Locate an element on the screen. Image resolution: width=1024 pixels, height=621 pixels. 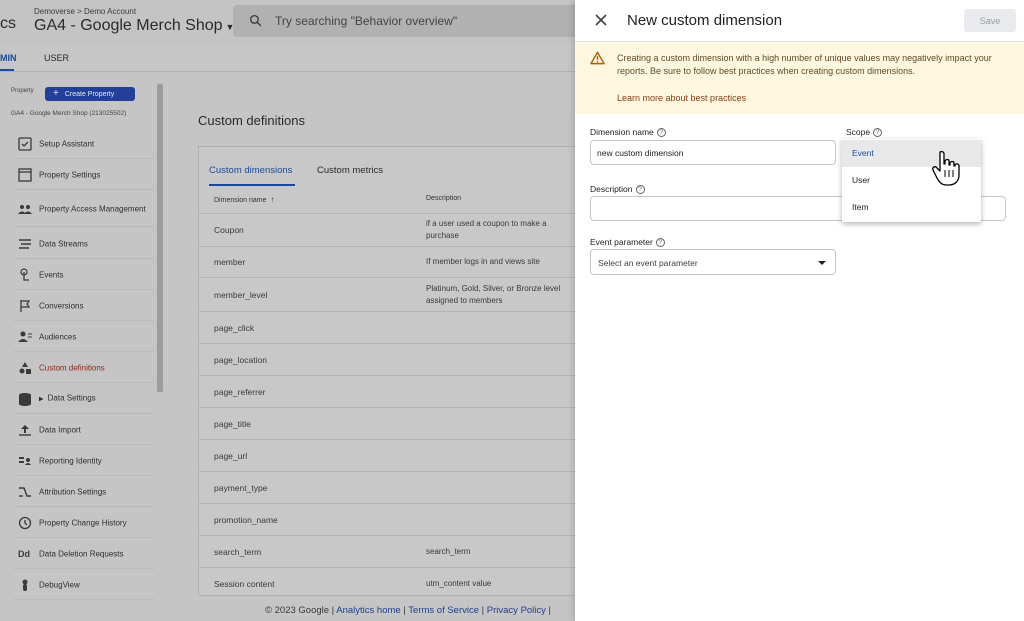
table-row: page_referrer is located at coordinates (388, 391).